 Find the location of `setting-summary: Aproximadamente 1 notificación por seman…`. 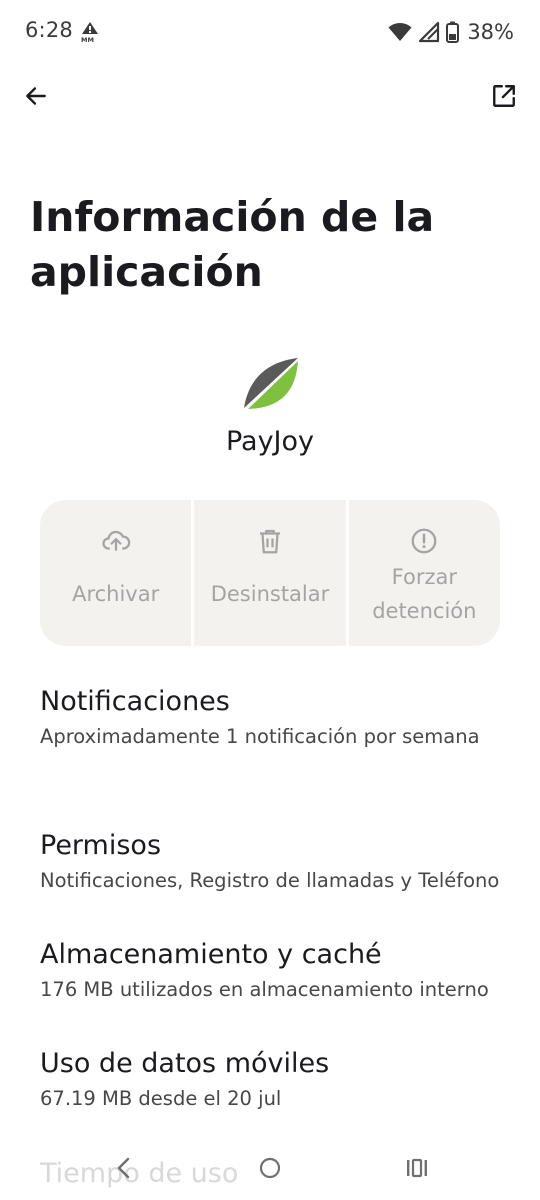

setting-summary: Aproximadamente 1 notificación por seman… is located at coordinates (260, 736).